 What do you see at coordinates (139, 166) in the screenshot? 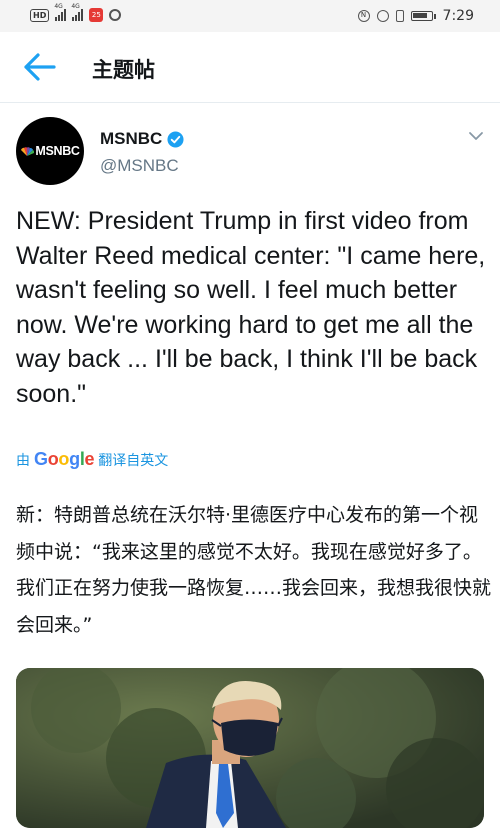
I see `author-handle: @MSNBC` at bounding box center [139, 166].